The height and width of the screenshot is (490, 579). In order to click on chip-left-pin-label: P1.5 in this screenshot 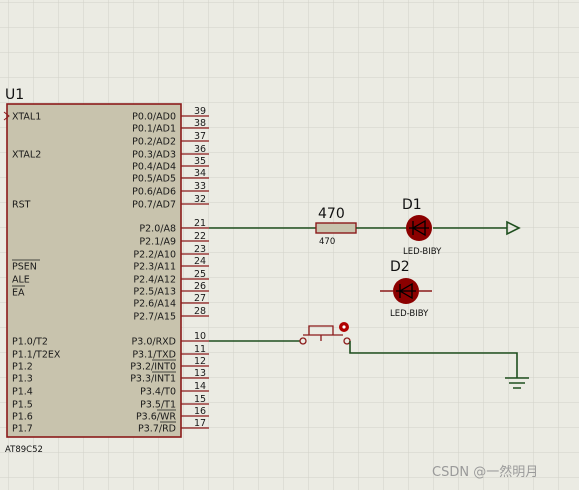, I will do `click(22, 405)`.